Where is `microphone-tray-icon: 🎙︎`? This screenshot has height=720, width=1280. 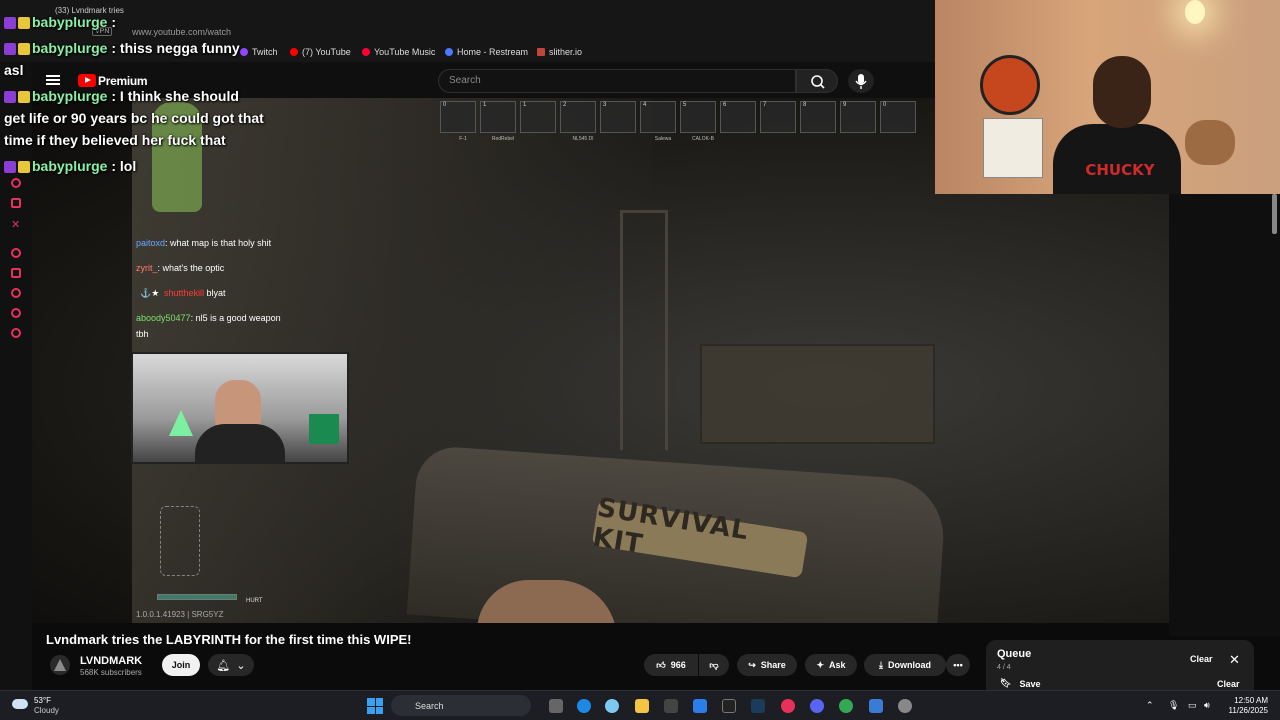 microphone-tray-icon: 🎙︎ is located at coordinates (1173, 705).